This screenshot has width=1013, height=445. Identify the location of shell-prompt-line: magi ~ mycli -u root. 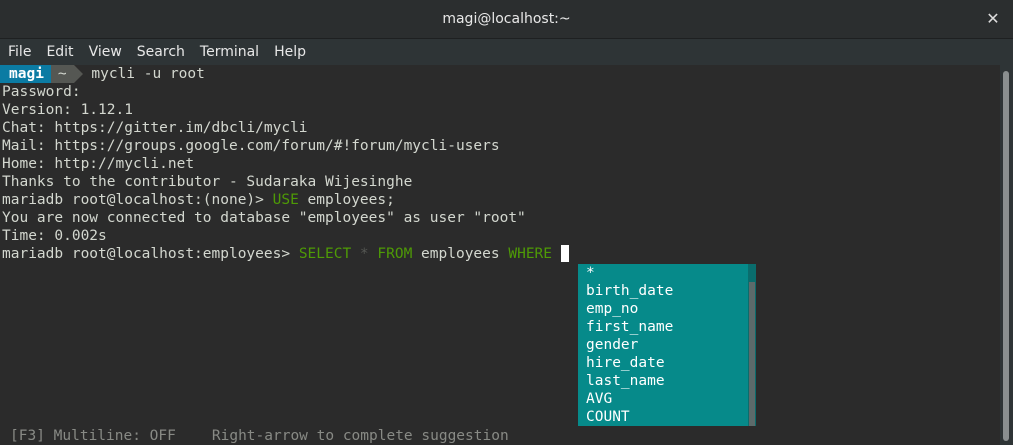
(102, 74).